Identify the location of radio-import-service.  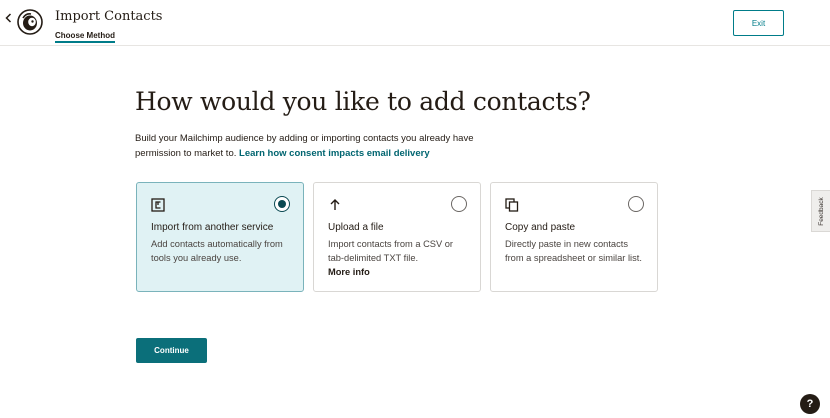
(282, 204).